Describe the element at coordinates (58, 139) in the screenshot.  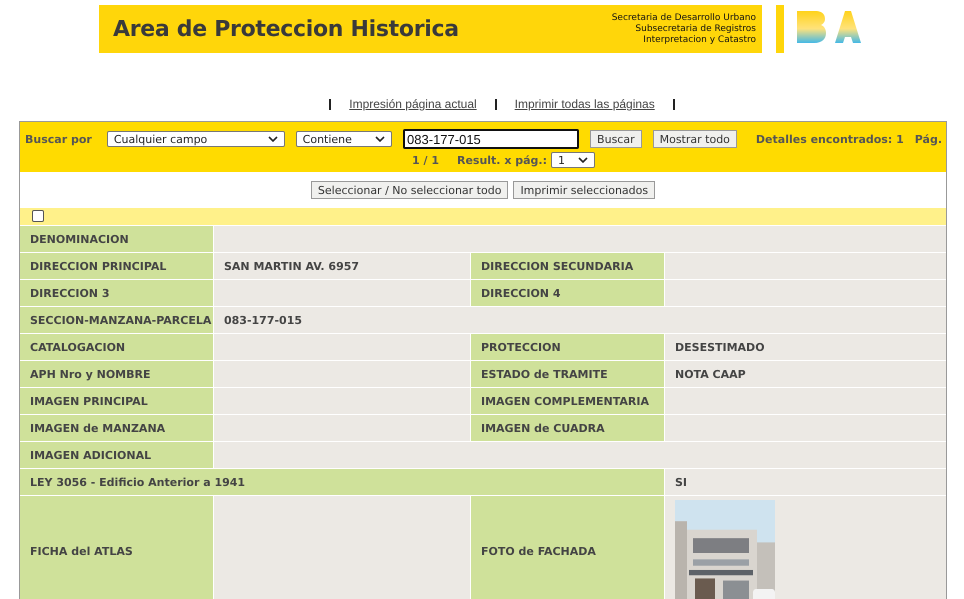
I see `search-label: Buscar por` at that location.